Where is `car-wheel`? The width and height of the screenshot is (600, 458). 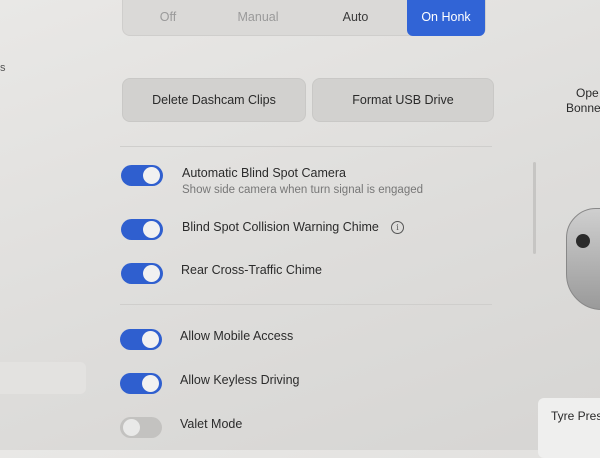 car-wheel is located at coordinates (583, 241).